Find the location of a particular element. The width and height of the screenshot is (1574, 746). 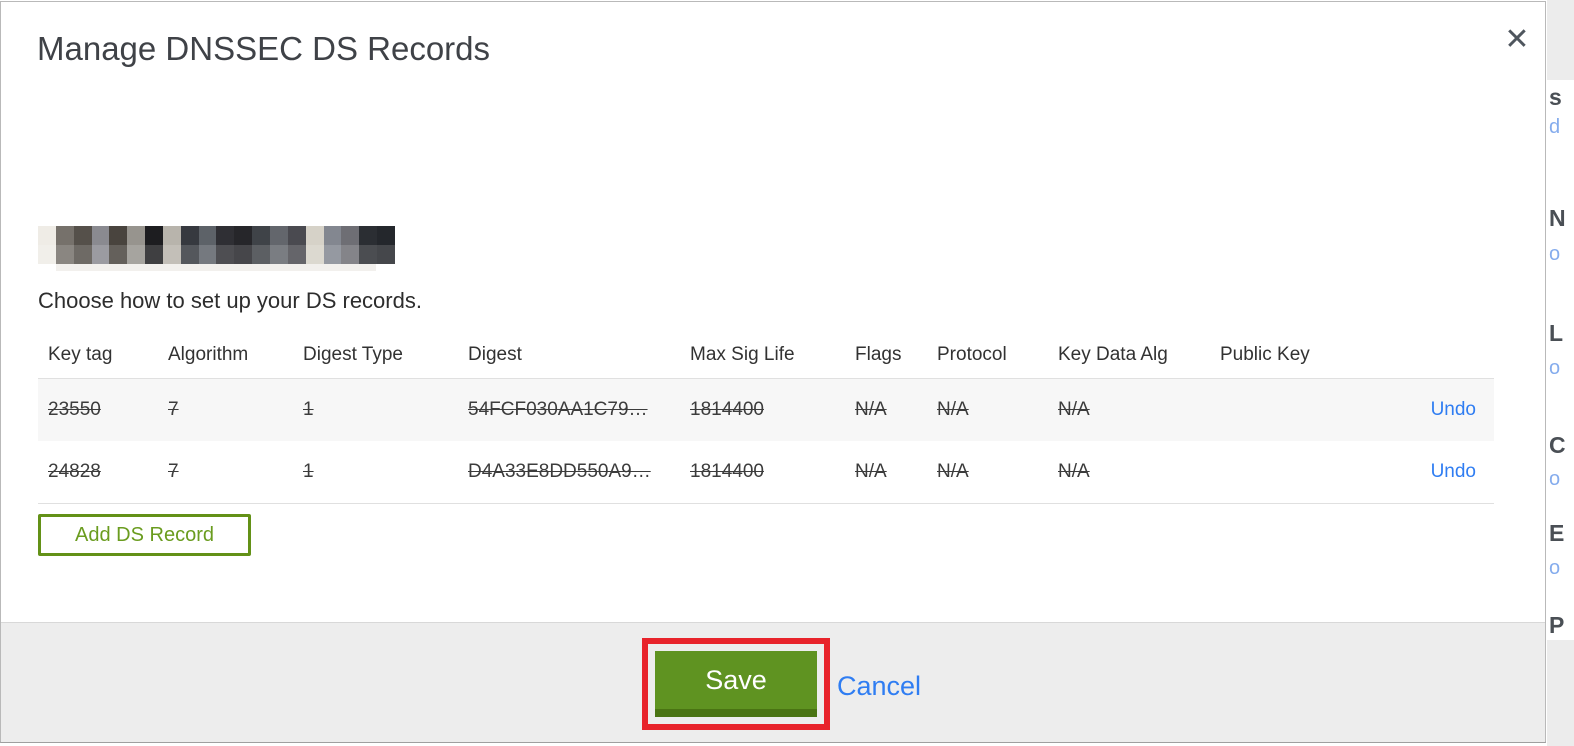

column-header: Key tag is located at coordinates (80, 354).